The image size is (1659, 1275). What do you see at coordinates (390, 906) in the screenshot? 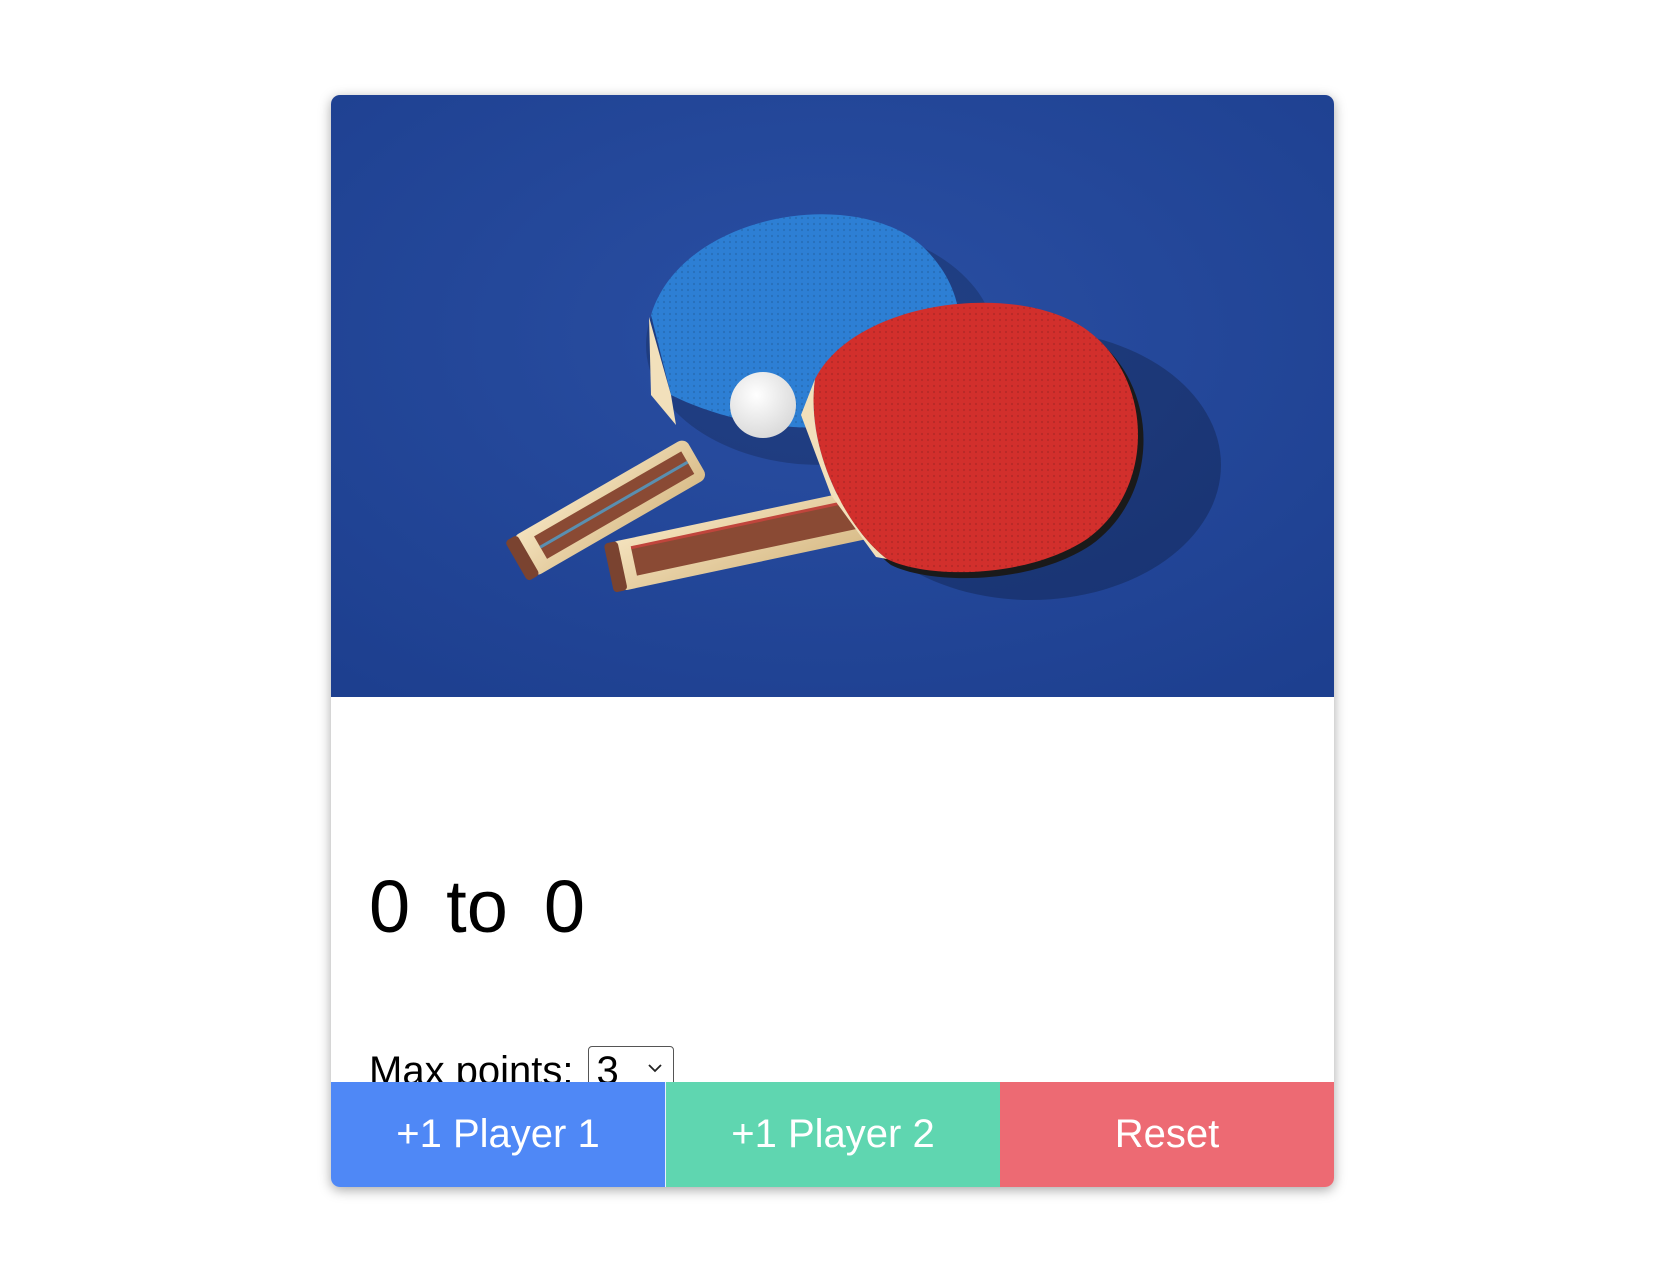
I see `player1-score: 0` at bounding box center [390, 906].